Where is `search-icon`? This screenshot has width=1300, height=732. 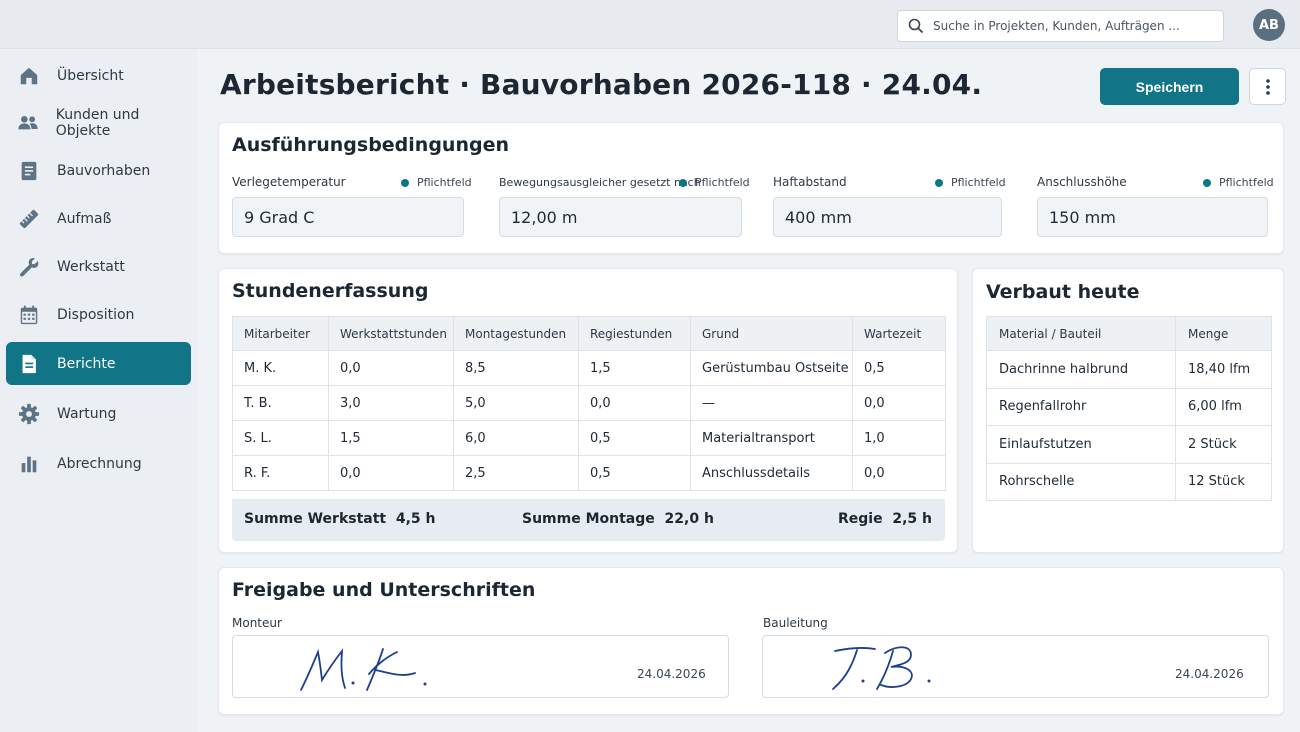 search-icon is located at coordinates (916, 26).